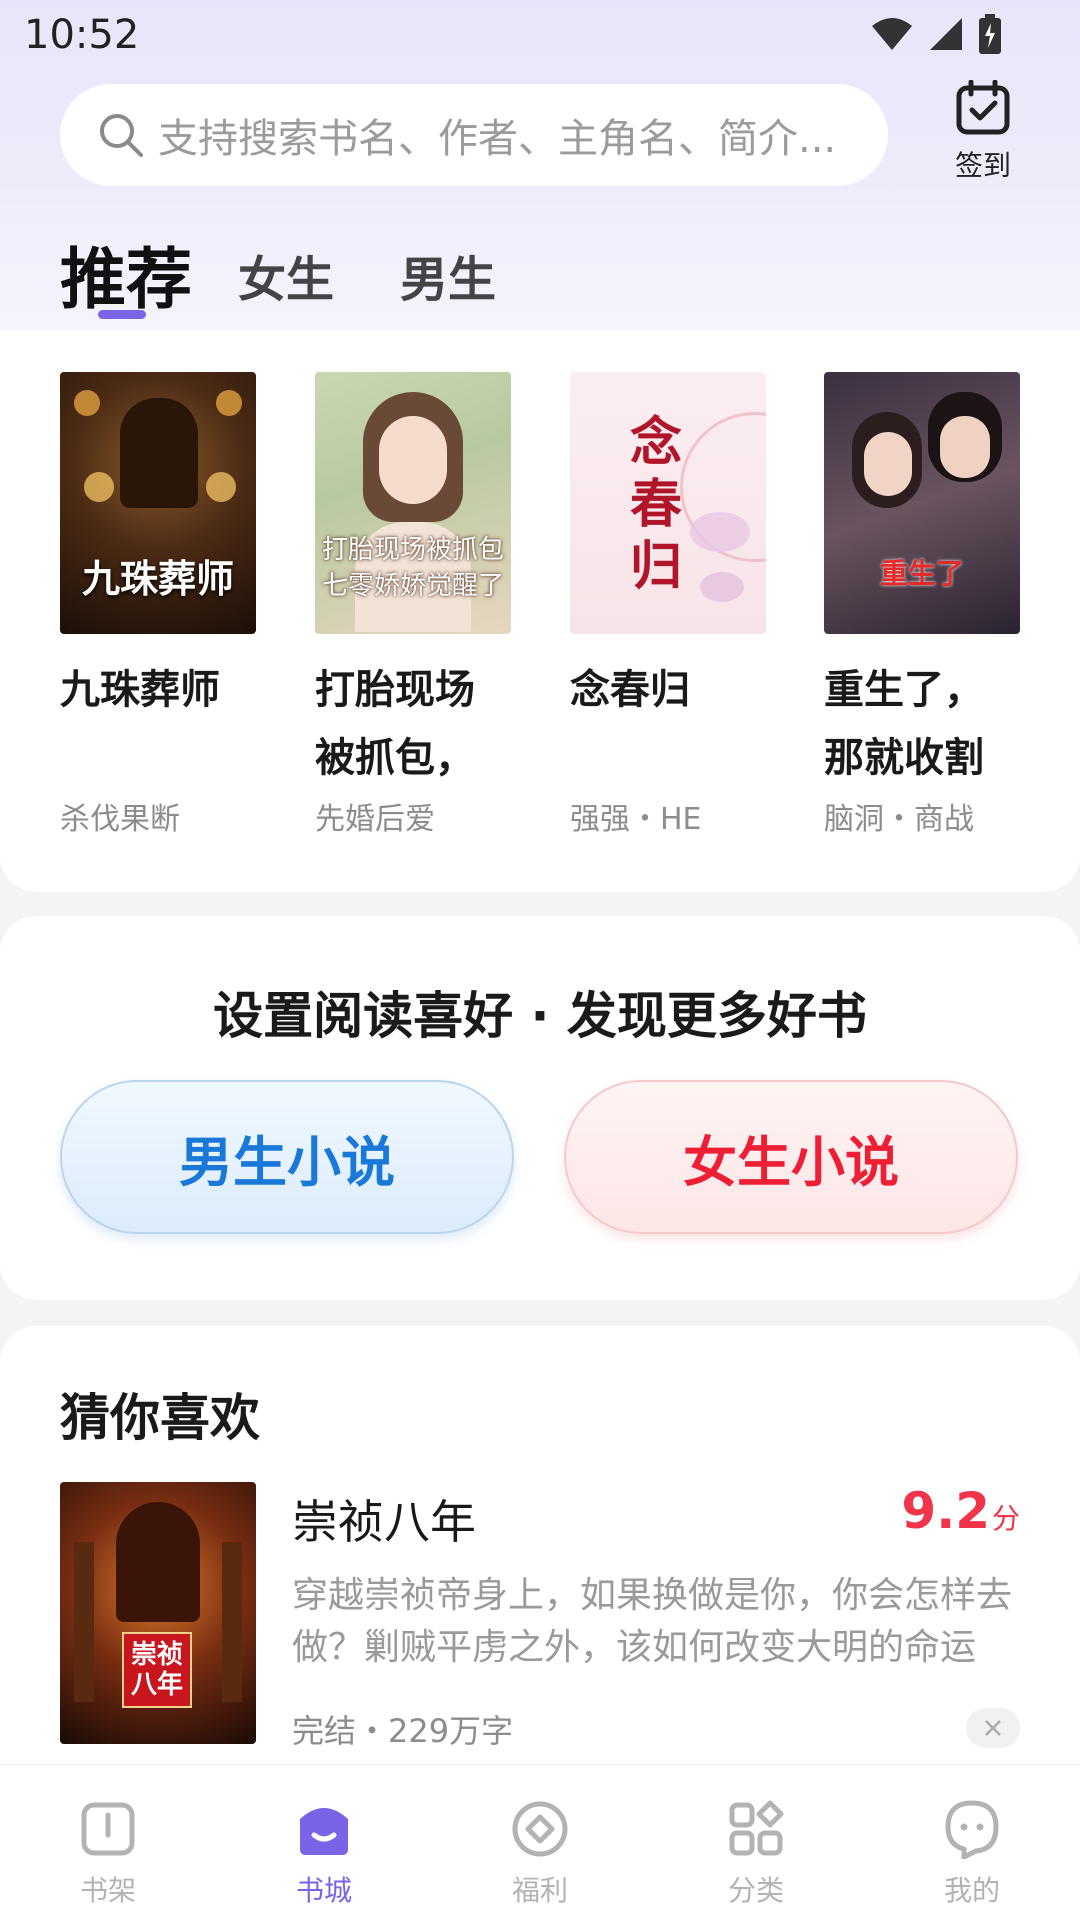 The width and height of the screenshot is (1080, 1920). What do you see at coordinates (904, 724) in the screenshot?
I see `book-title: 重生了，那就收割` at bounding box center [904, 724].